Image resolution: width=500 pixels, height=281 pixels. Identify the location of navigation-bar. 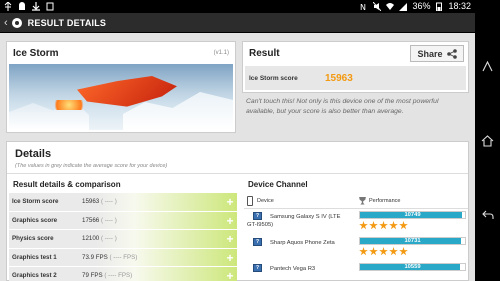
(487, 140).